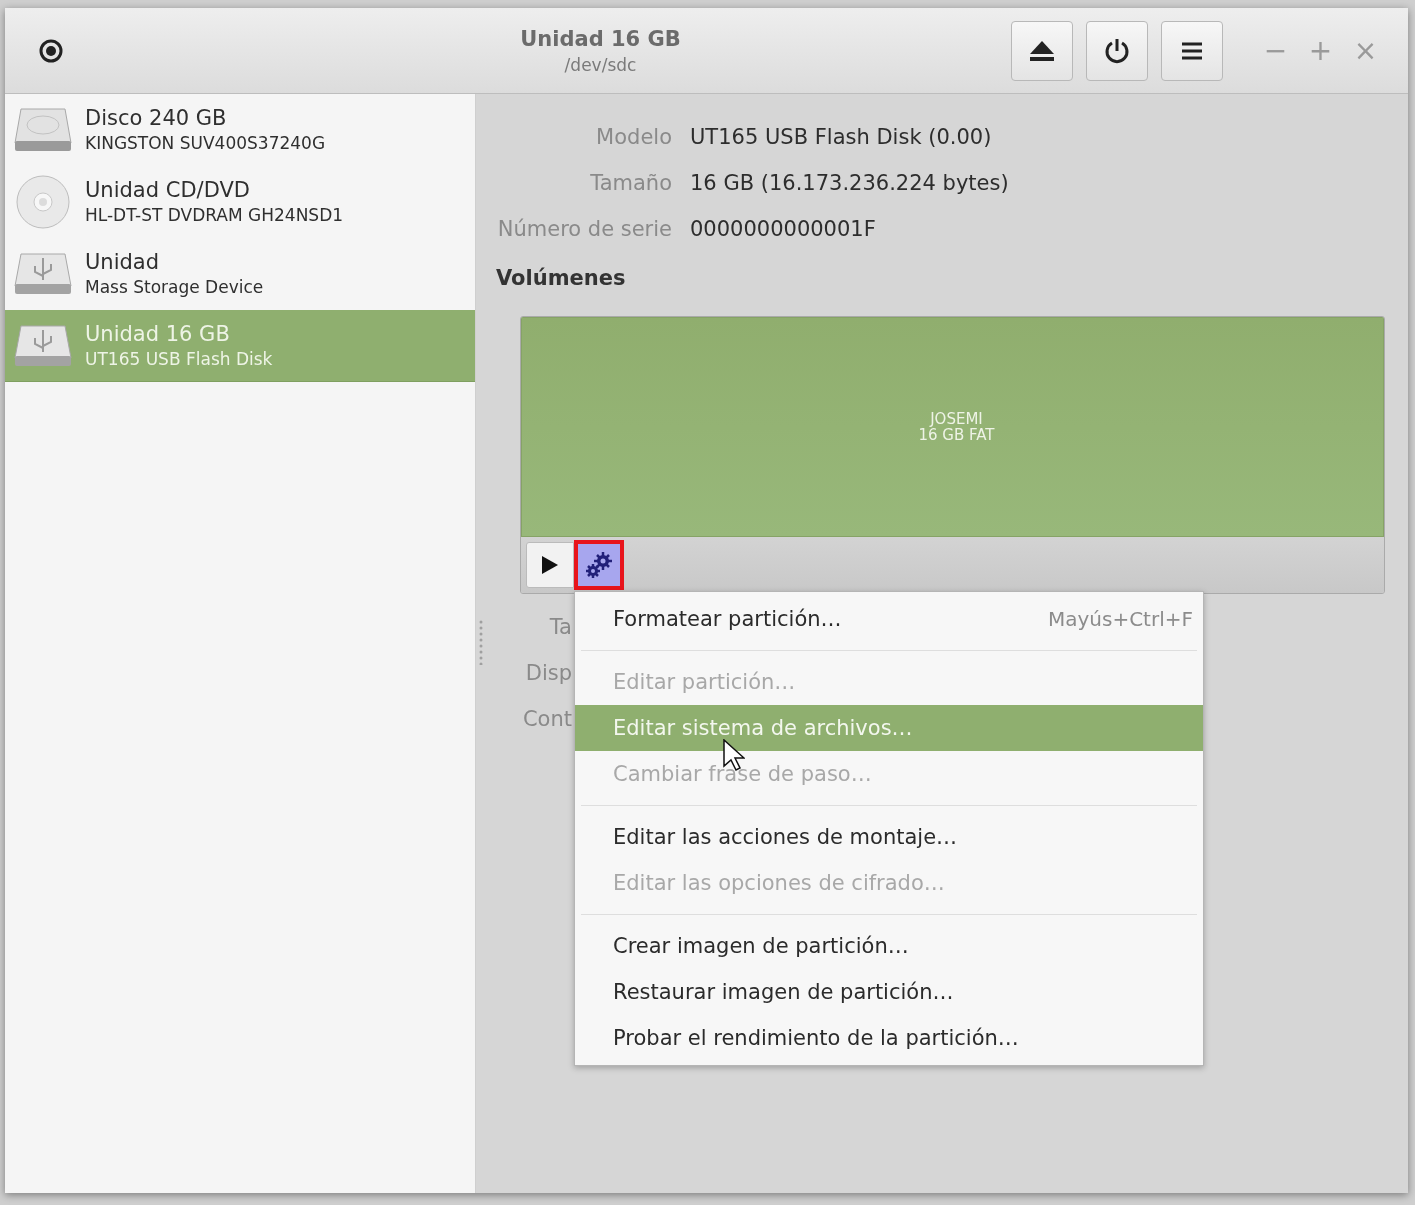 The width and height of the screenshot is (1415, 1205). I want to click on detail-value: 0000000000001F, so click(783, 229).